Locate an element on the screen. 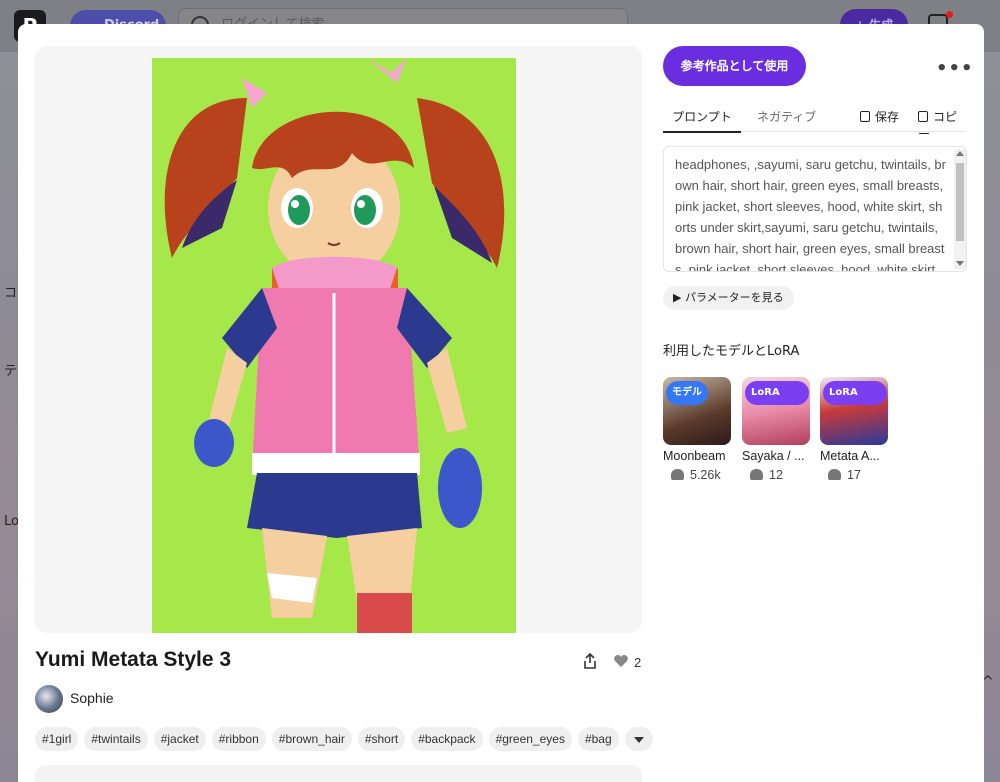 This screenshot has height=782, width=1000. save-label: 保存 is located at coordinates (887, 117).